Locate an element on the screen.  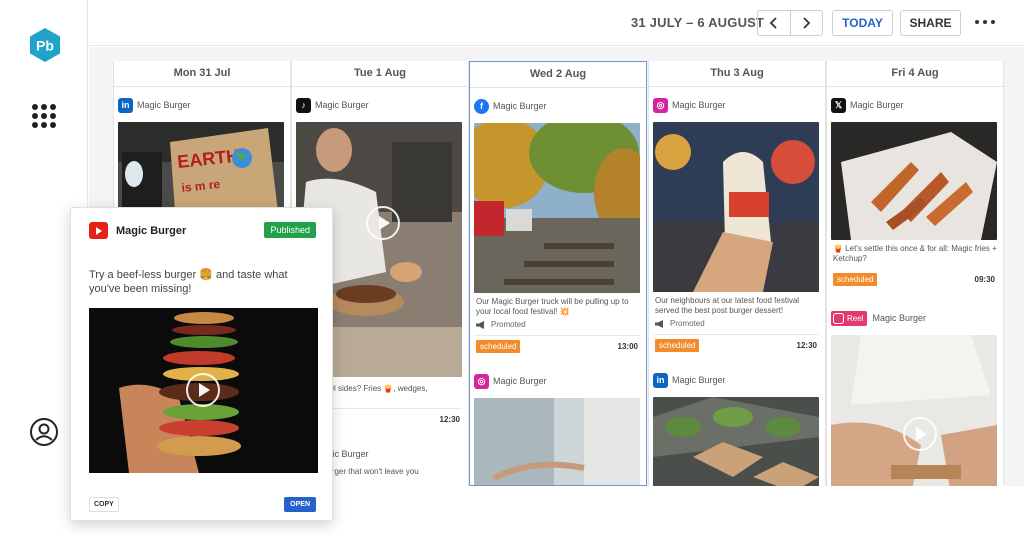
post-card: in Magic Burger is located at coordinates (738, 428).